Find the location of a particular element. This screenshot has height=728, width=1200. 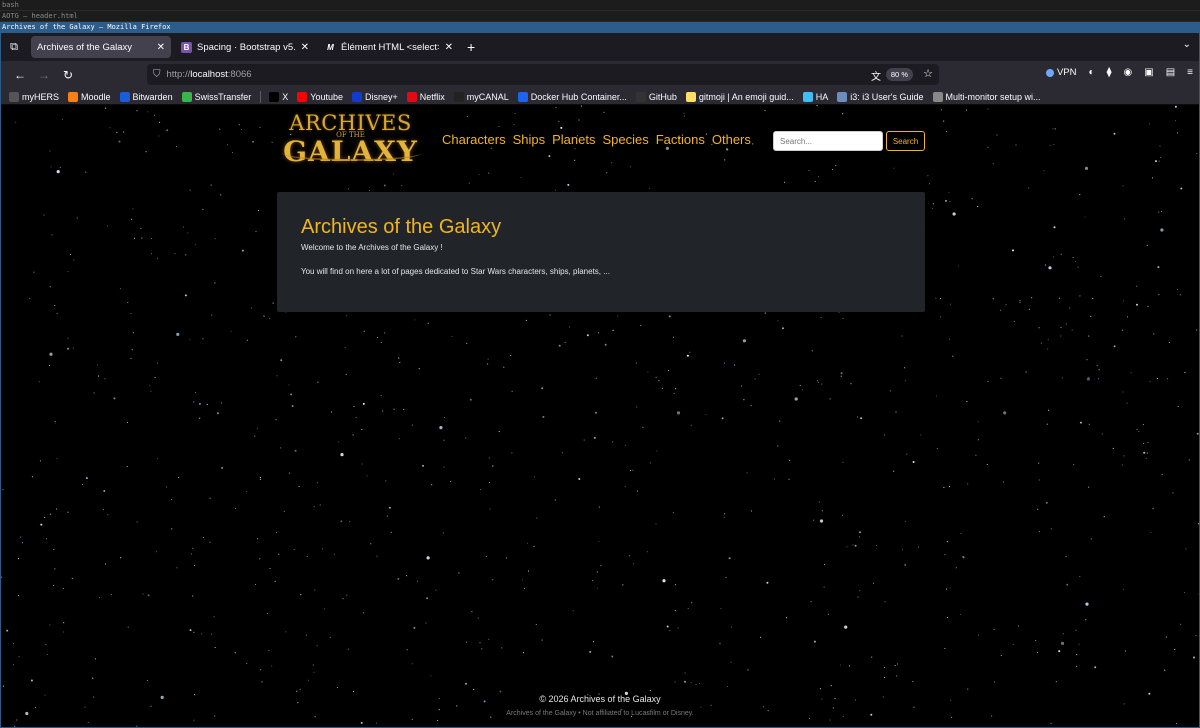

url-bar: ⛉ http://localhost:8066 文 80 % ☆ is located at coordinates (543, 74).